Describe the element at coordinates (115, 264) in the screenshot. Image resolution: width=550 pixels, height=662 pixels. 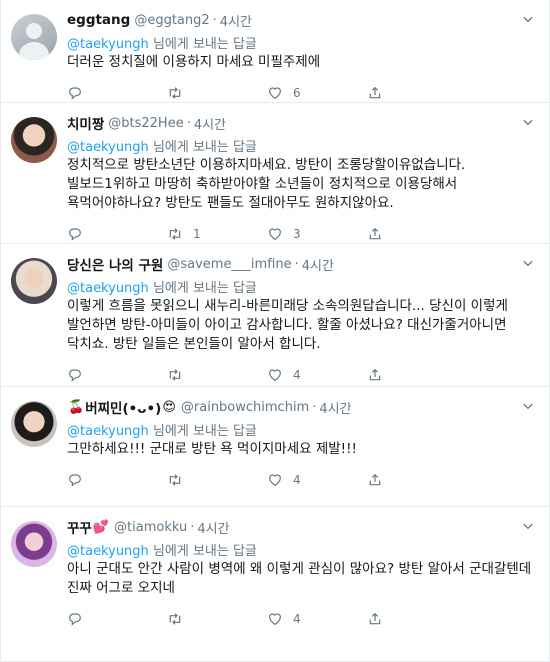
I see `display-name: 당신은 나의 구원` at that location.